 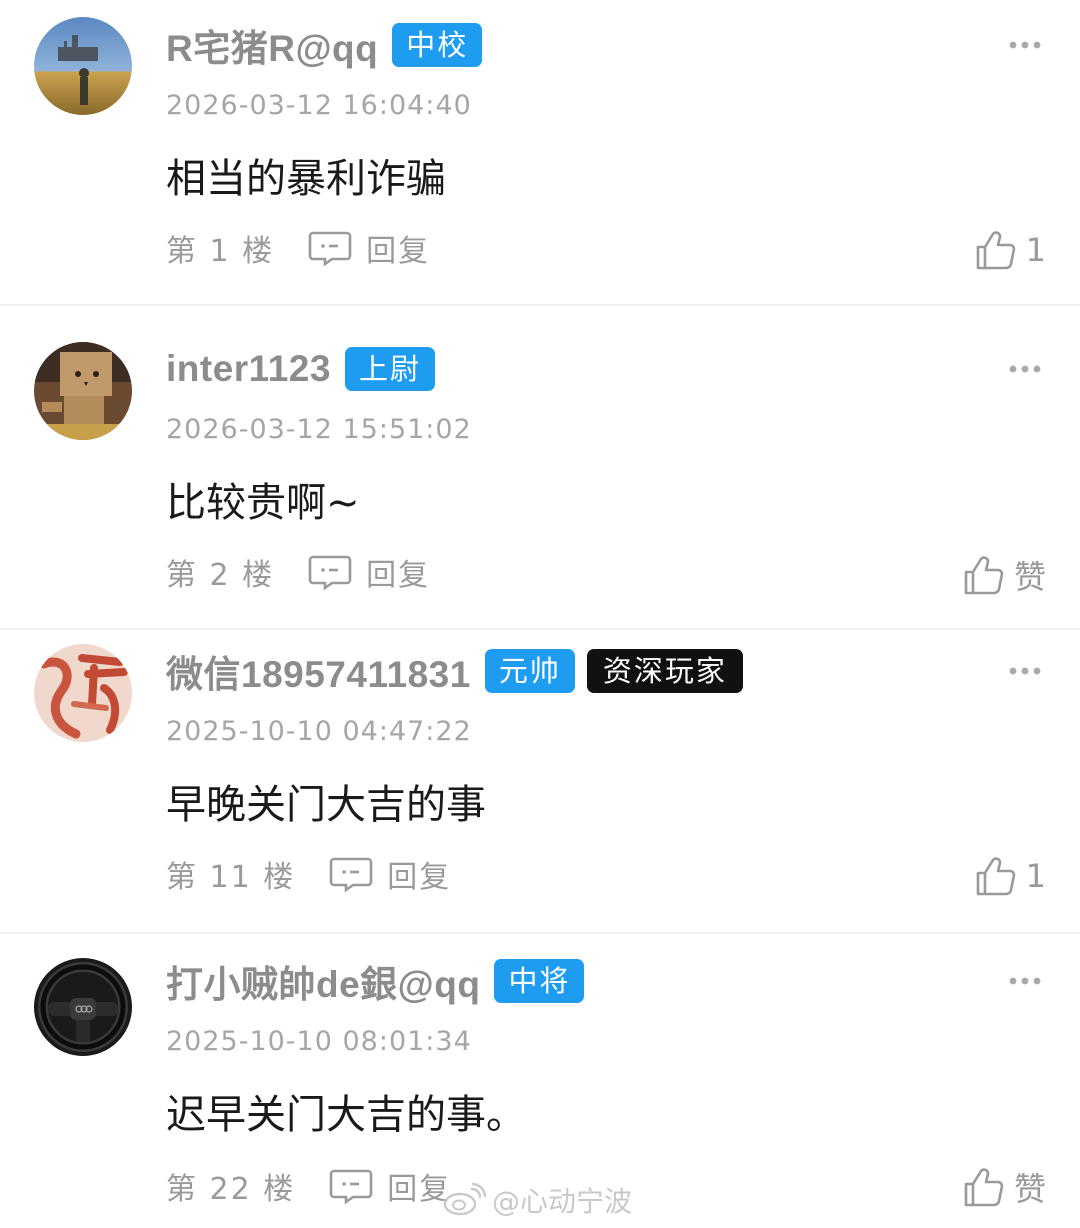 I want to click on rank-badge: 上尉, so click(x=389, y=369).